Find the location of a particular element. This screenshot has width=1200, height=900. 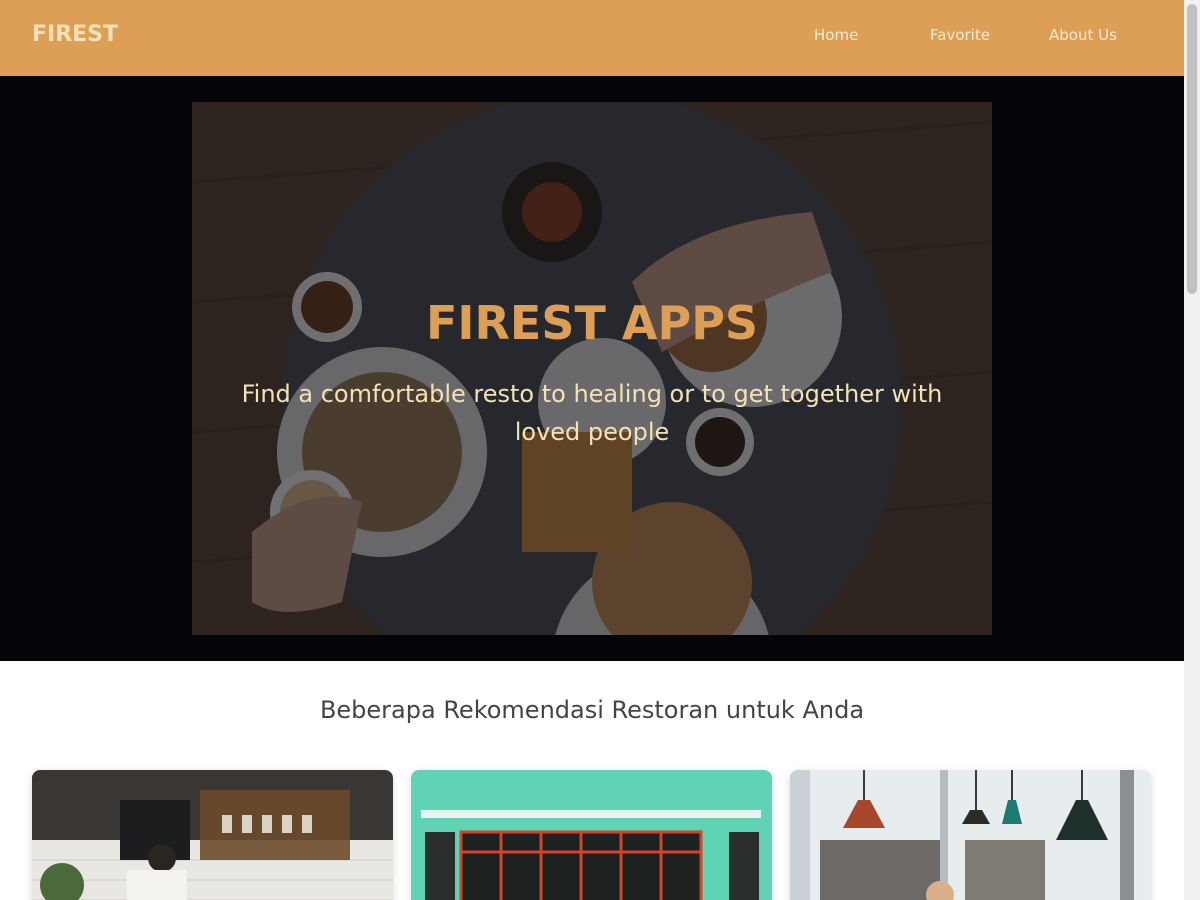

nav-home: Home is located at coordinates (836, 35).